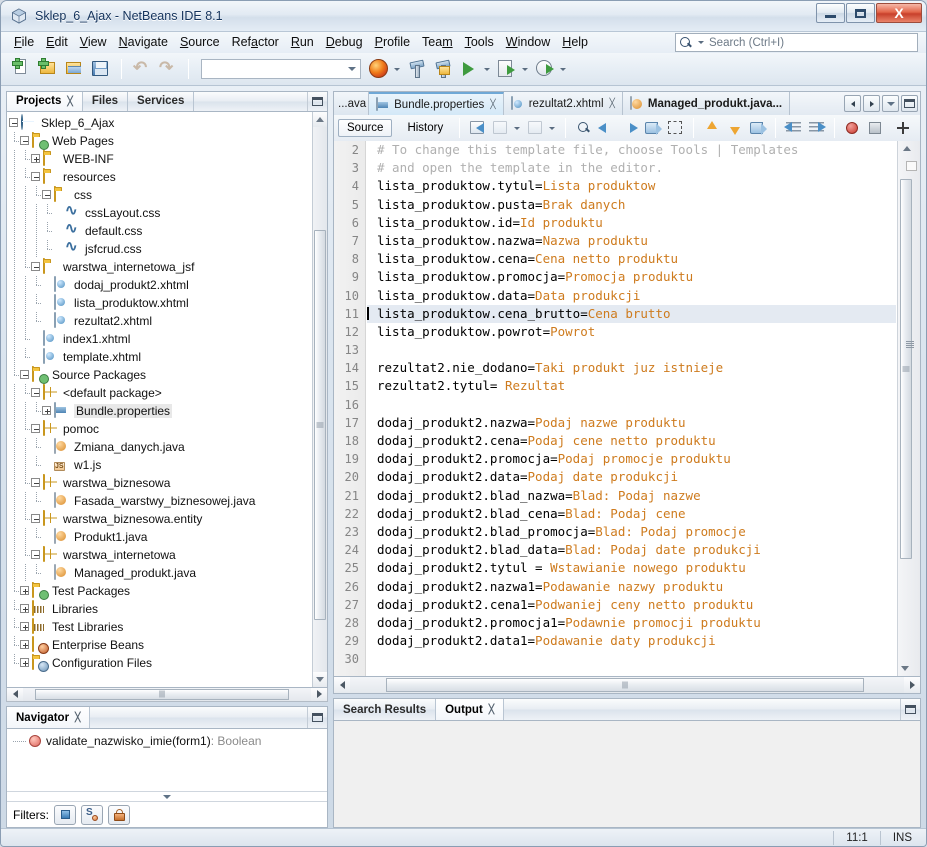 The height and width of the screenshot is (847, 927). What do you see at coordinates (160, 320) in the screenshot?
I see `tree-node-rezultat2-xhtml: rezultat2.xhtml` at bounding box center [160, 320].